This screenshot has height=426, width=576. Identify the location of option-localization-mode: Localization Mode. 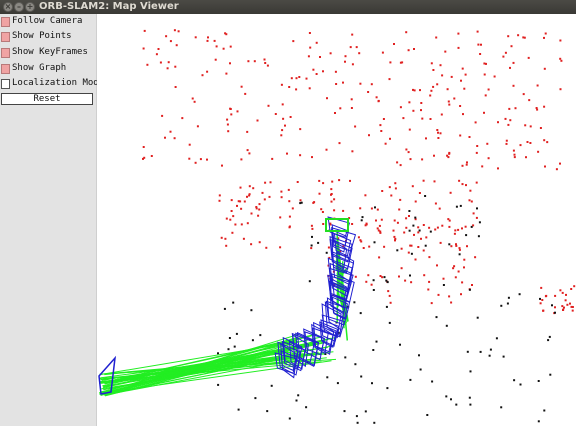
(52, 84).